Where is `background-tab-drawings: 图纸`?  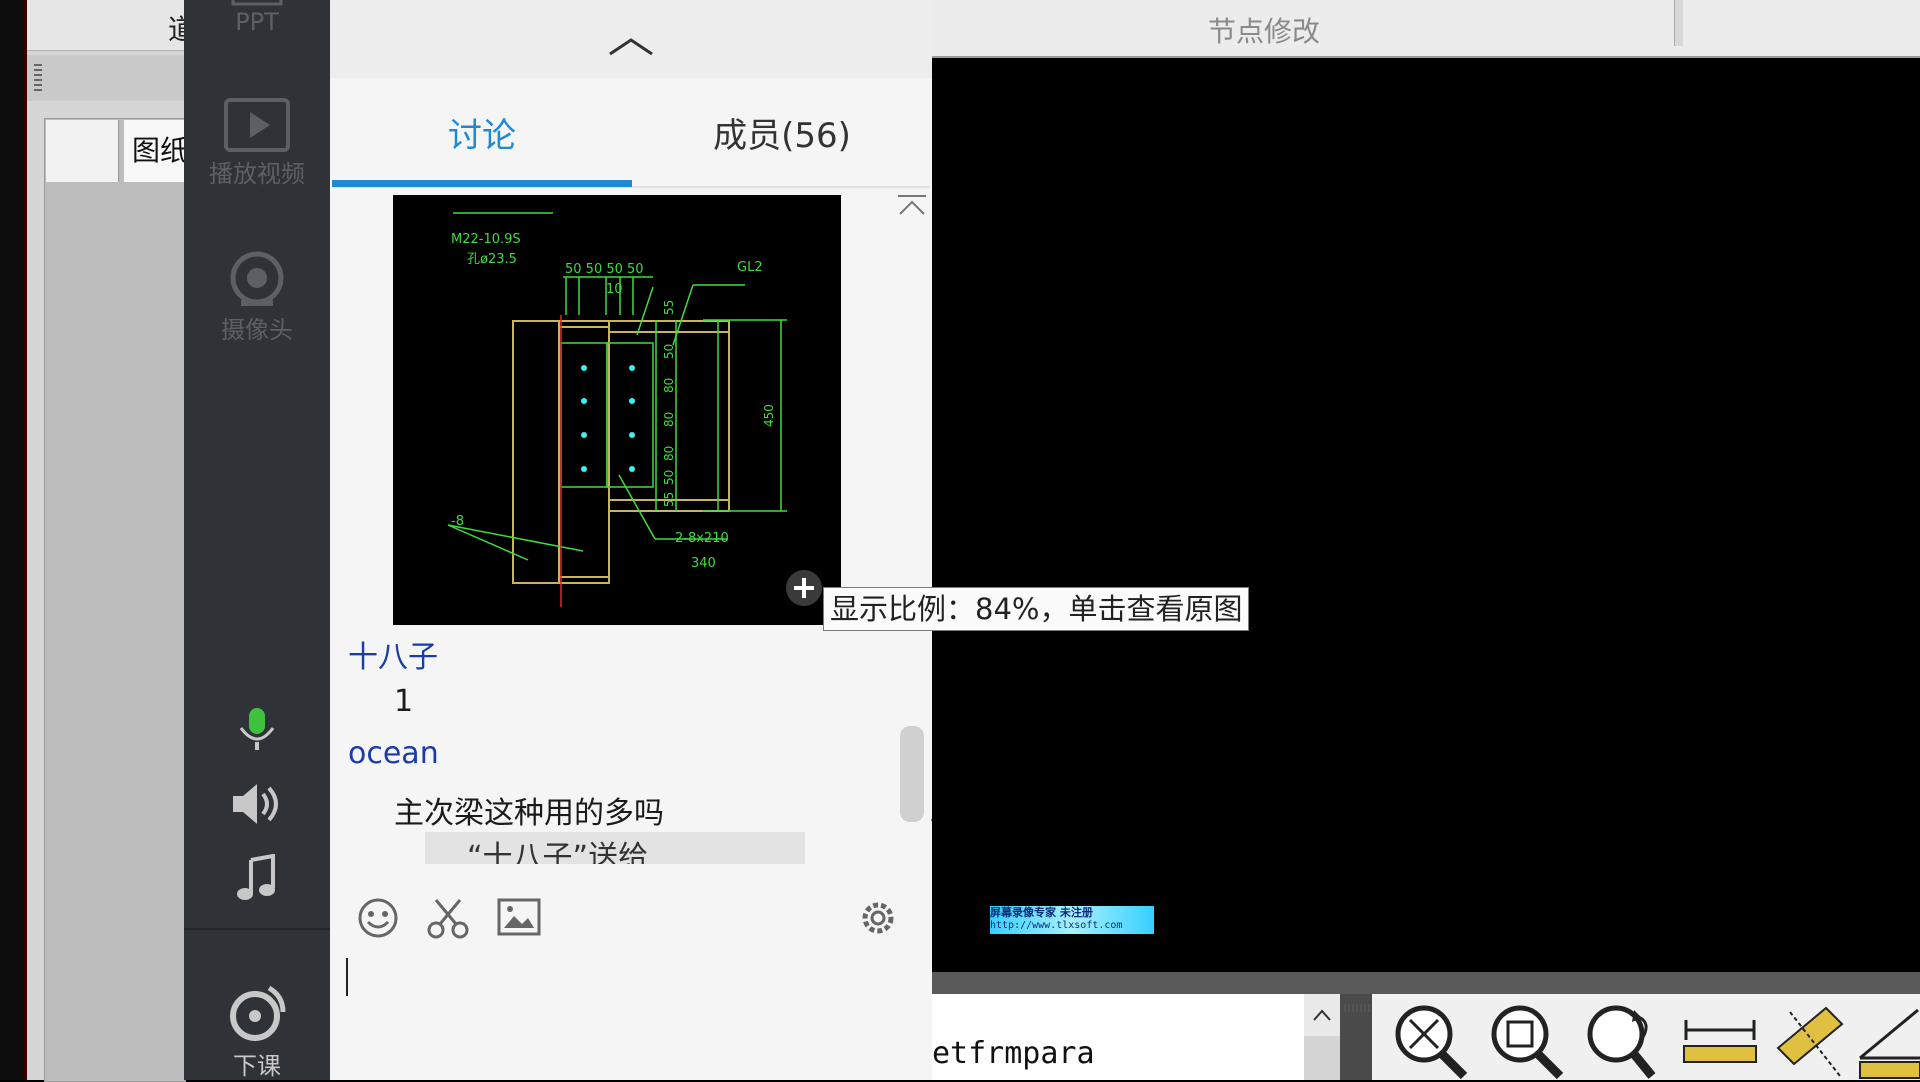
background-tab-drawings: 图纸 is located at coordinates (154, 151).